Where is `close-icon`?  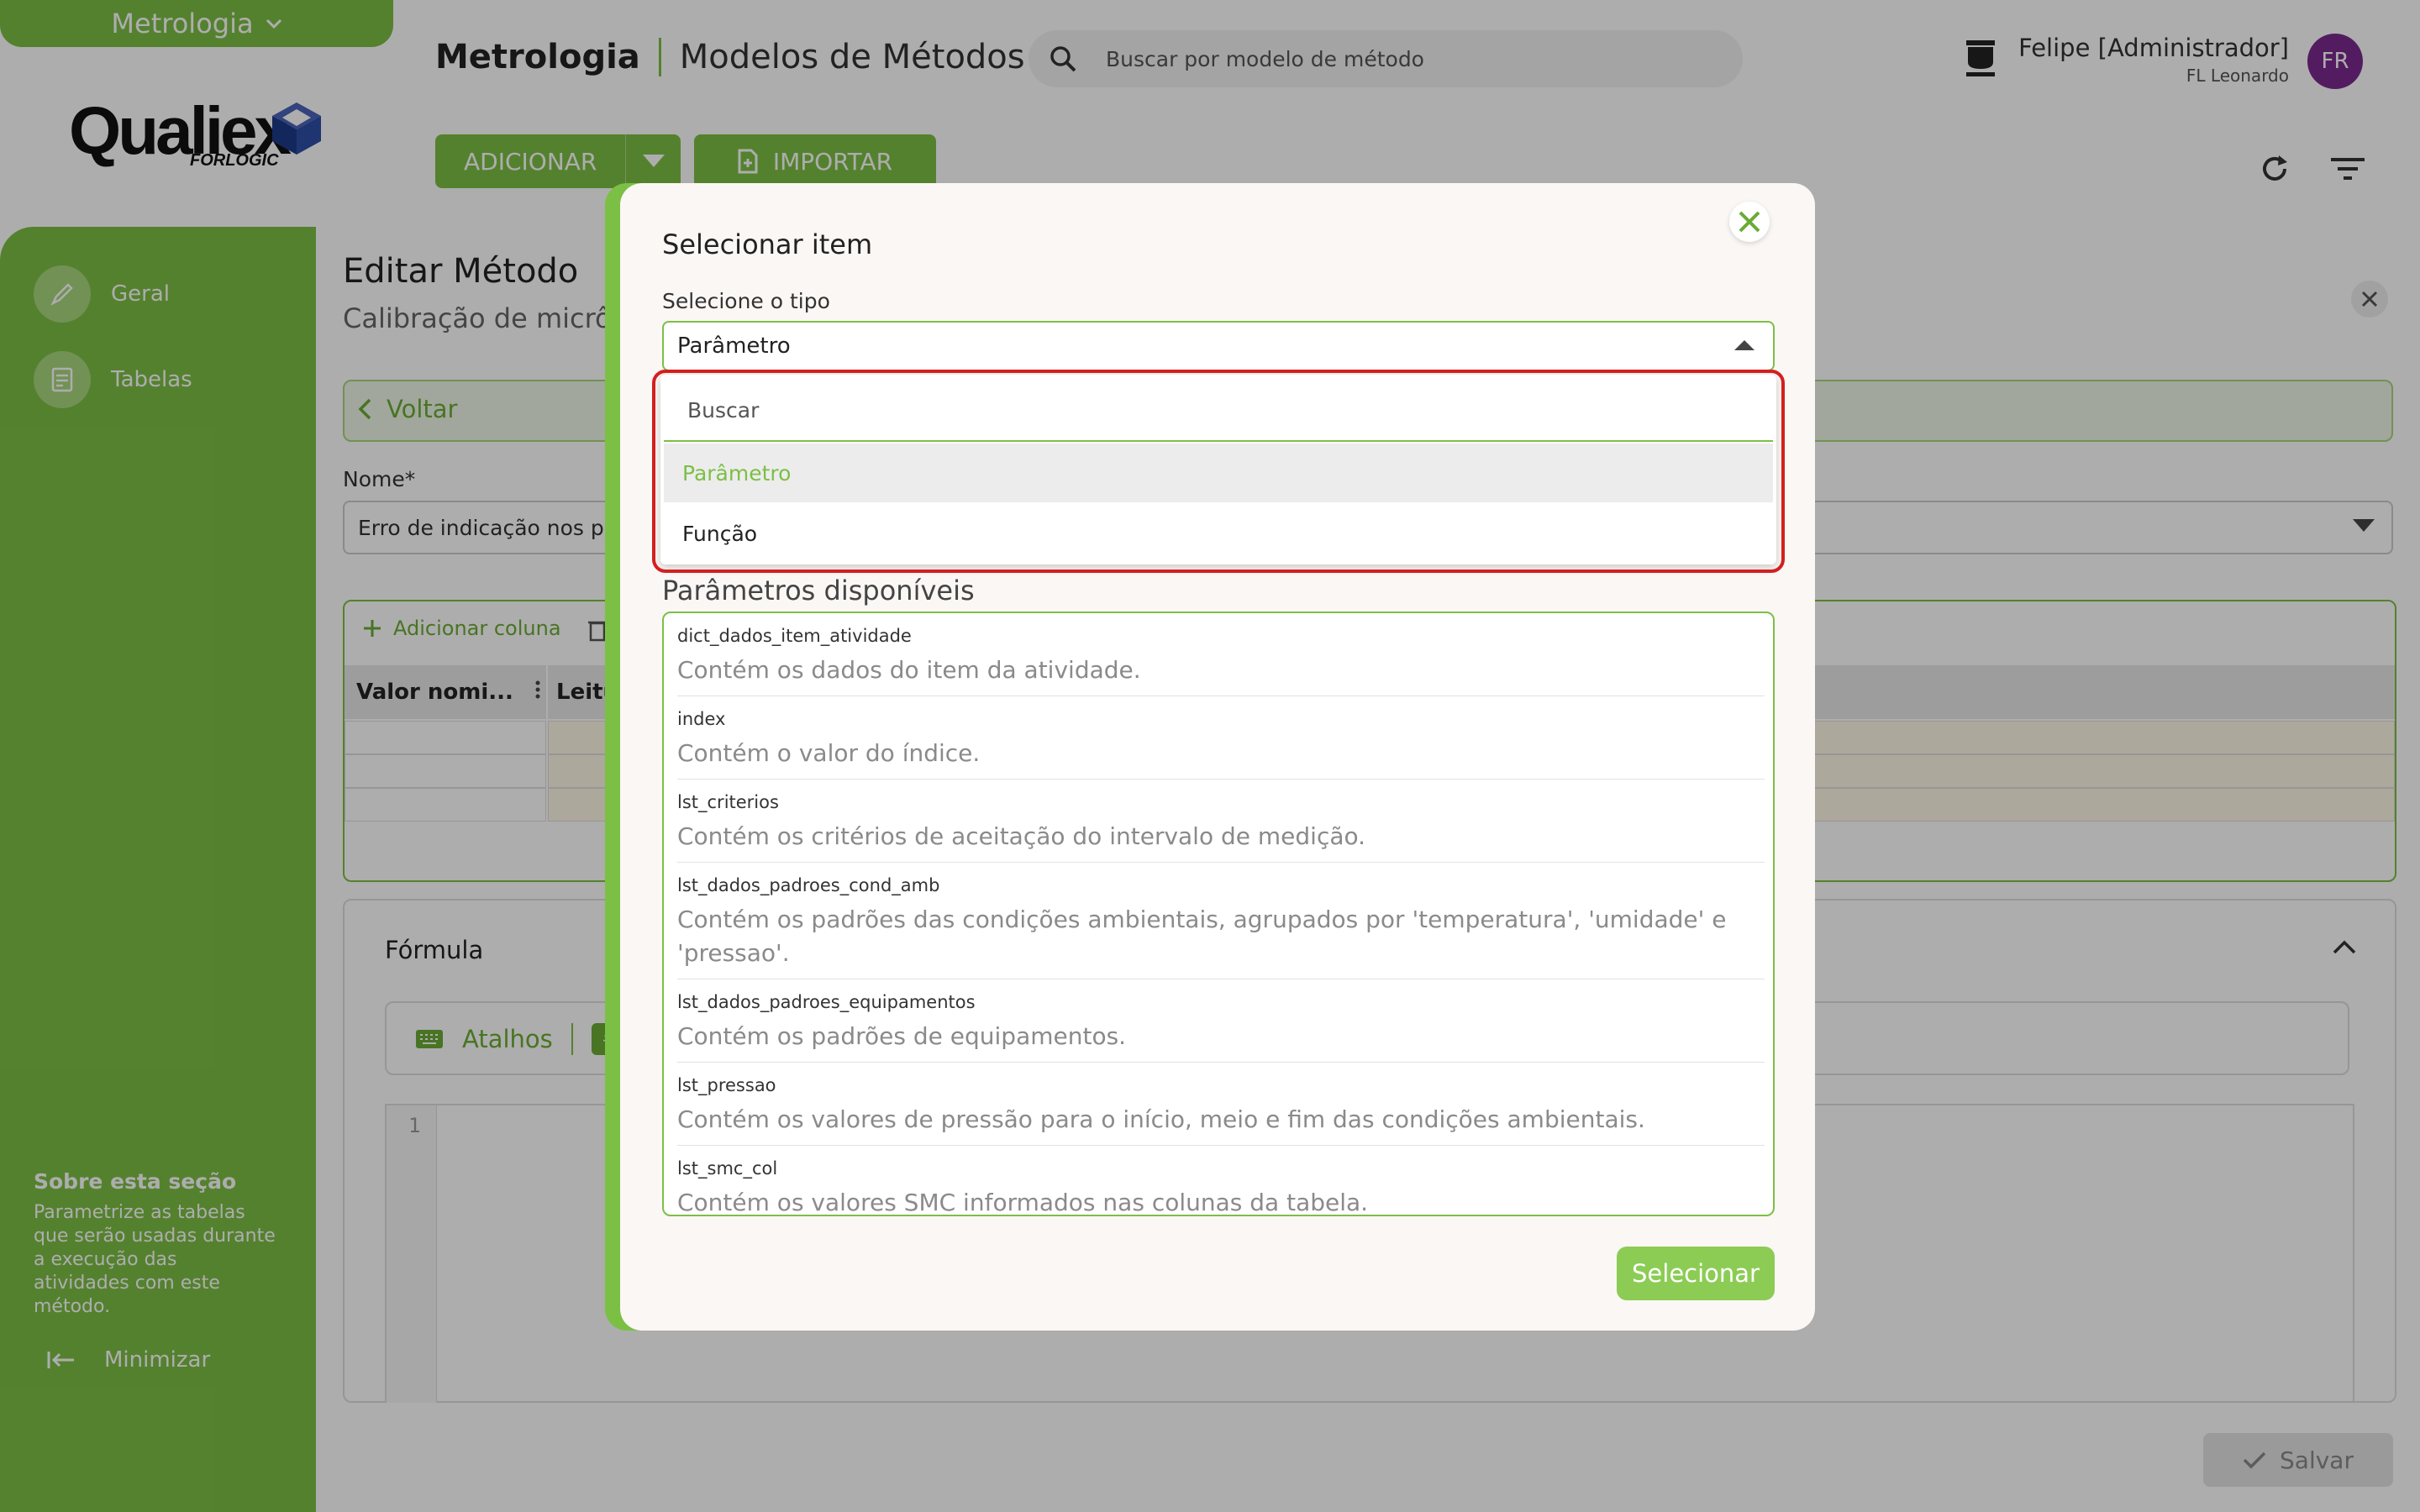
close-icon is located at coordinates (1749, 222).